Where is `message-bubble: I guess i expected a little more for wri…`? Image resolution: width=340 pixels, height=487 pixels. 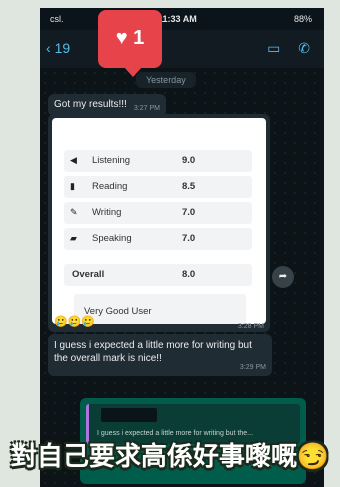 message-bubble: I guess i expected a little more for wri… is located at coordinates (160, 355).